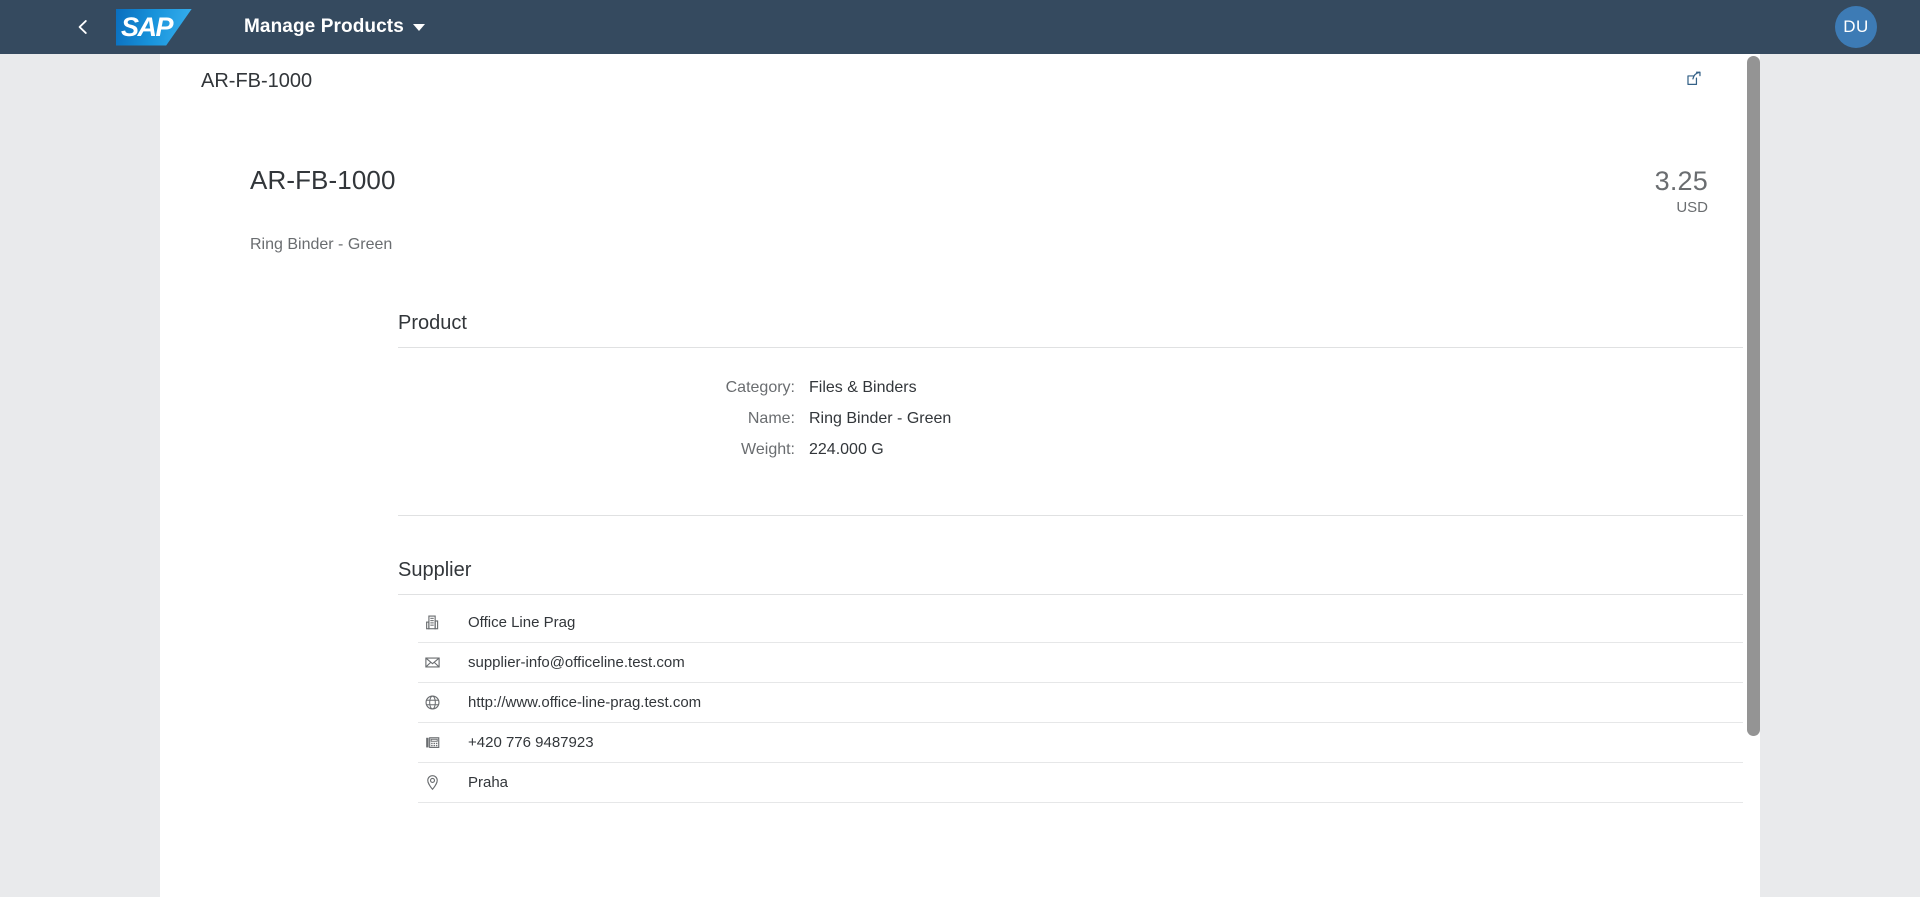  What do you see at coordinates (488, 782) in the screenshot?
I see `supplier-city-value: Praha` at bounding box center [488, 782].